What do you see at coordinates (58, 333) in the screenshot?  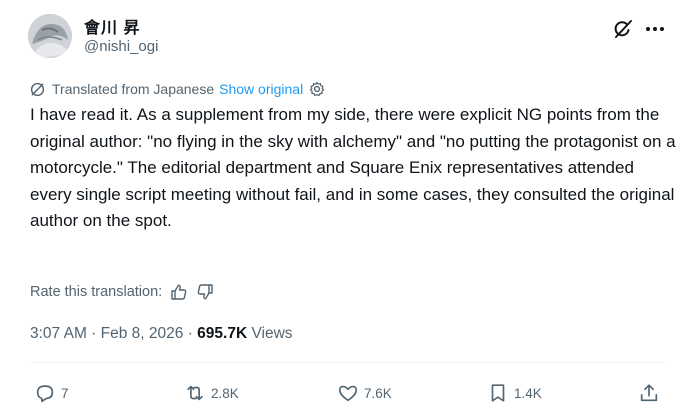 I see `tweet-time: 3:07 AM` at bounding box center [58, 333].